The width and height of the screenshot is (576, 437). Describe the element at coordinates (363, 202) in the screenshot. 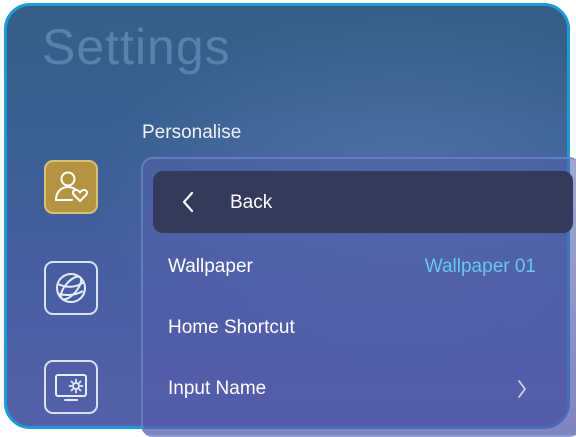

I see `back-button` at that location.